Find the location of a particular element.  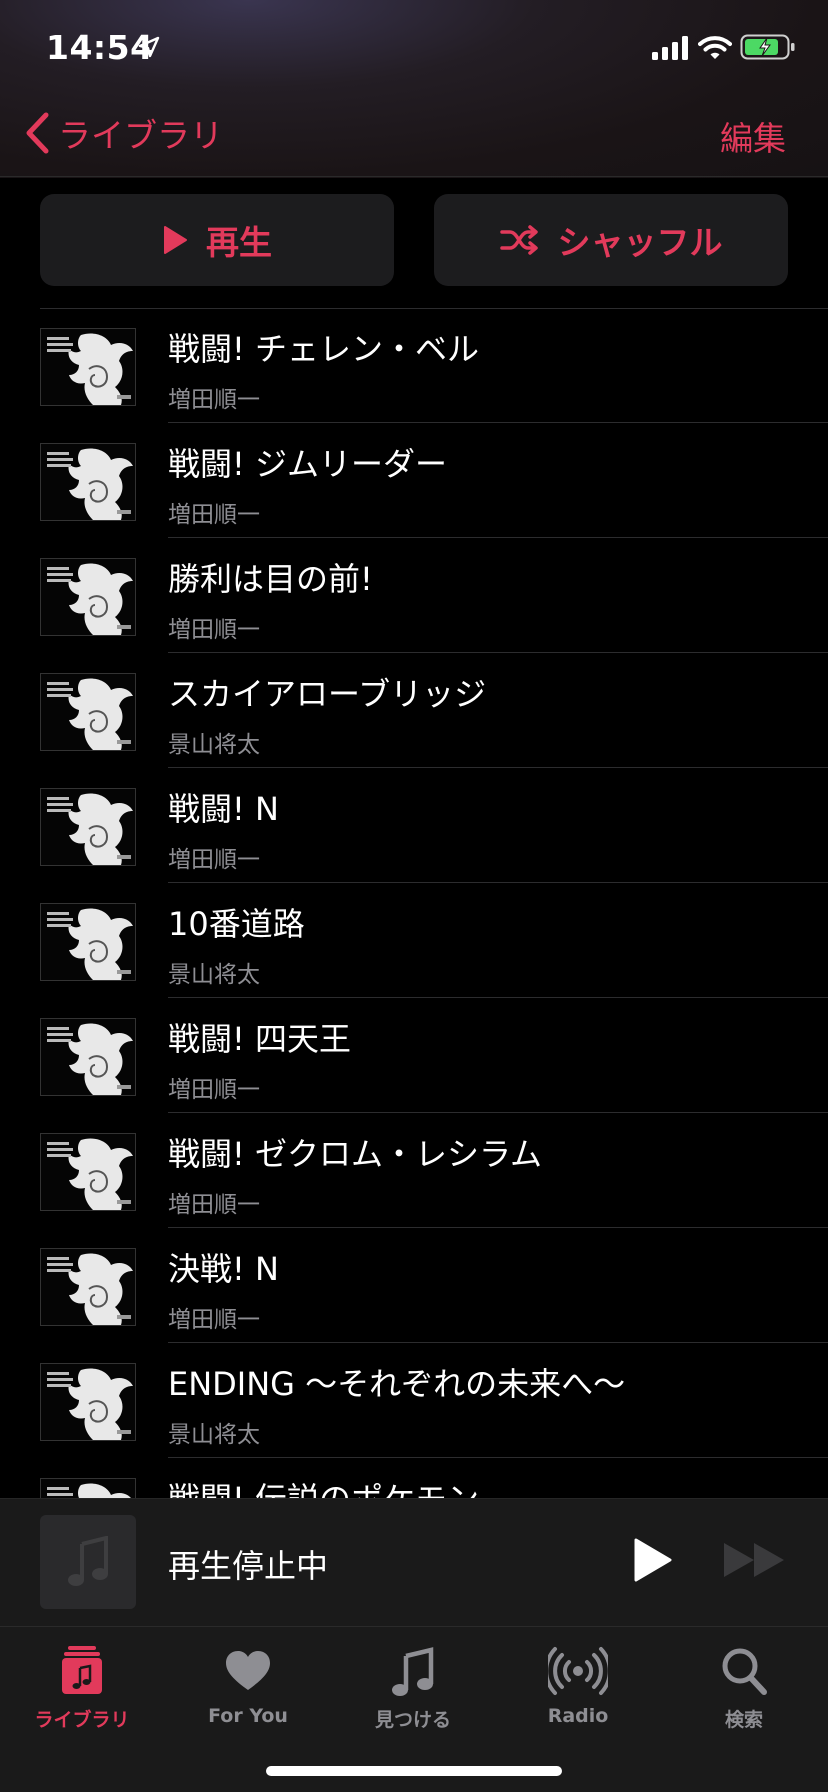

track-title: 戦闘! 四天王 is located at coordinates (260, 1039).